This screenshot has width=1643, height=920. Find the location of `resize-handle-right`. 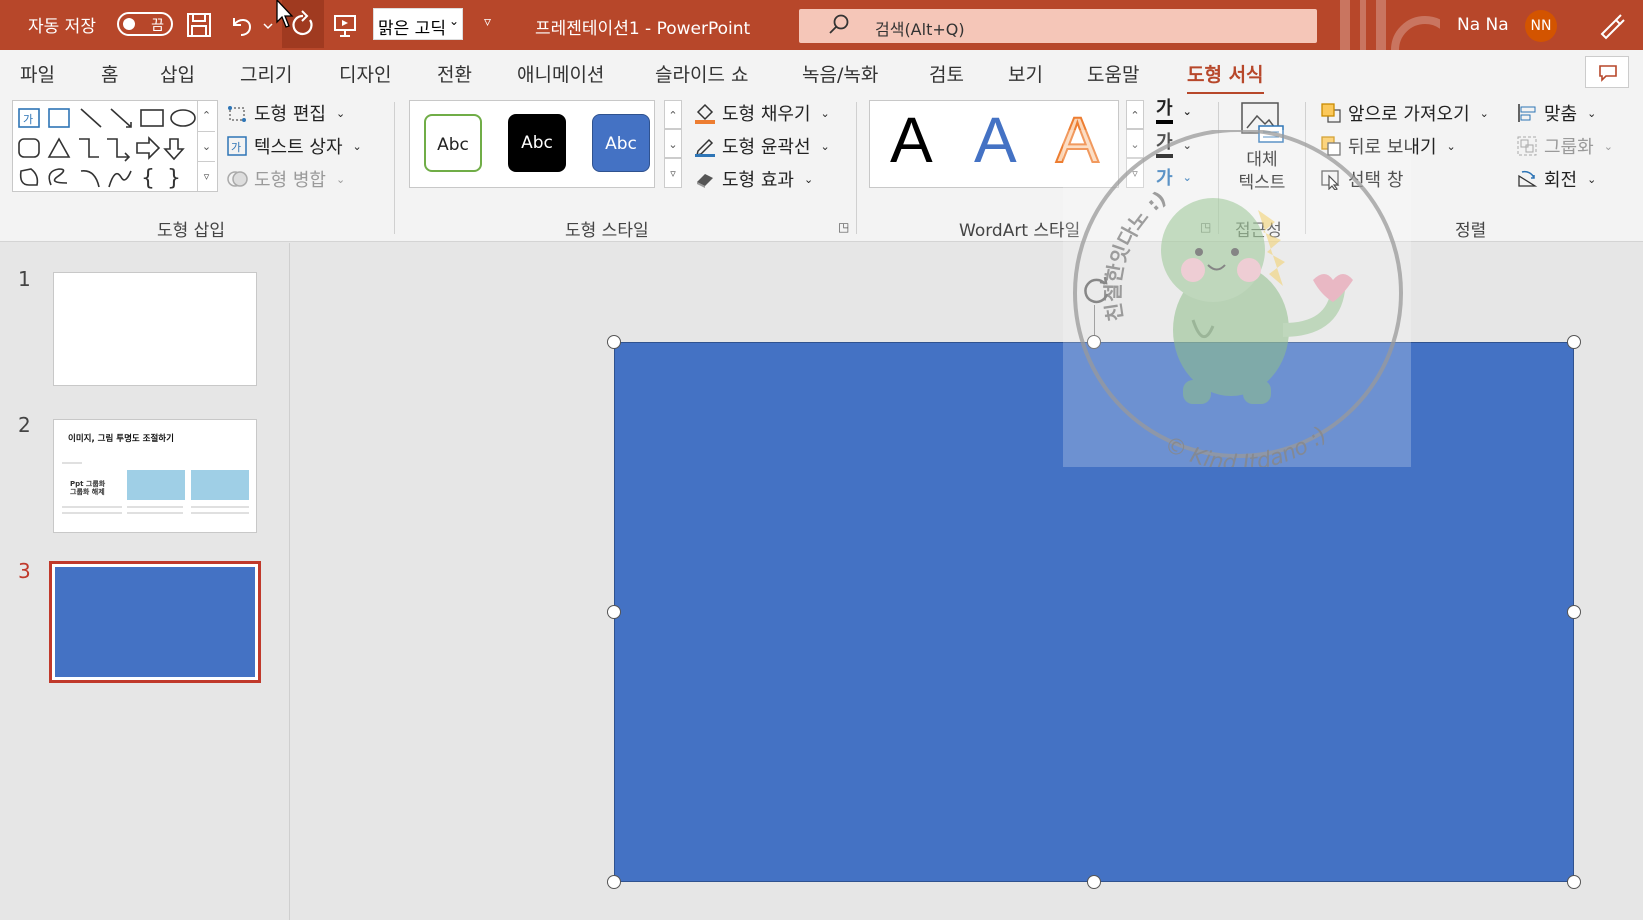

resize-handle-right is located at coordinates (1574, 612).